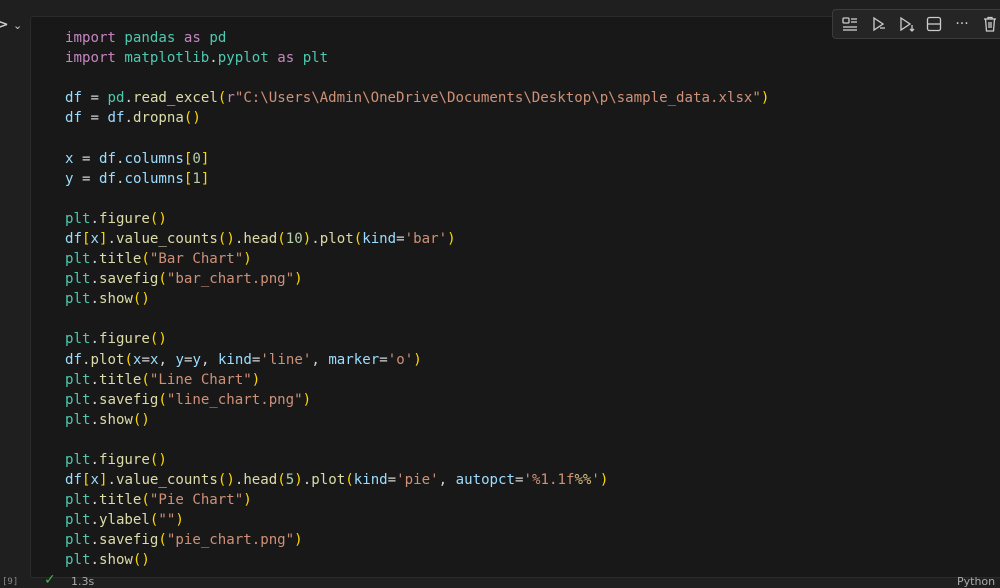  Describe the element at coordinates (417, 279) in the screenshot. I see `code-line: plt.savefig("bar_chart.png")` at that location.